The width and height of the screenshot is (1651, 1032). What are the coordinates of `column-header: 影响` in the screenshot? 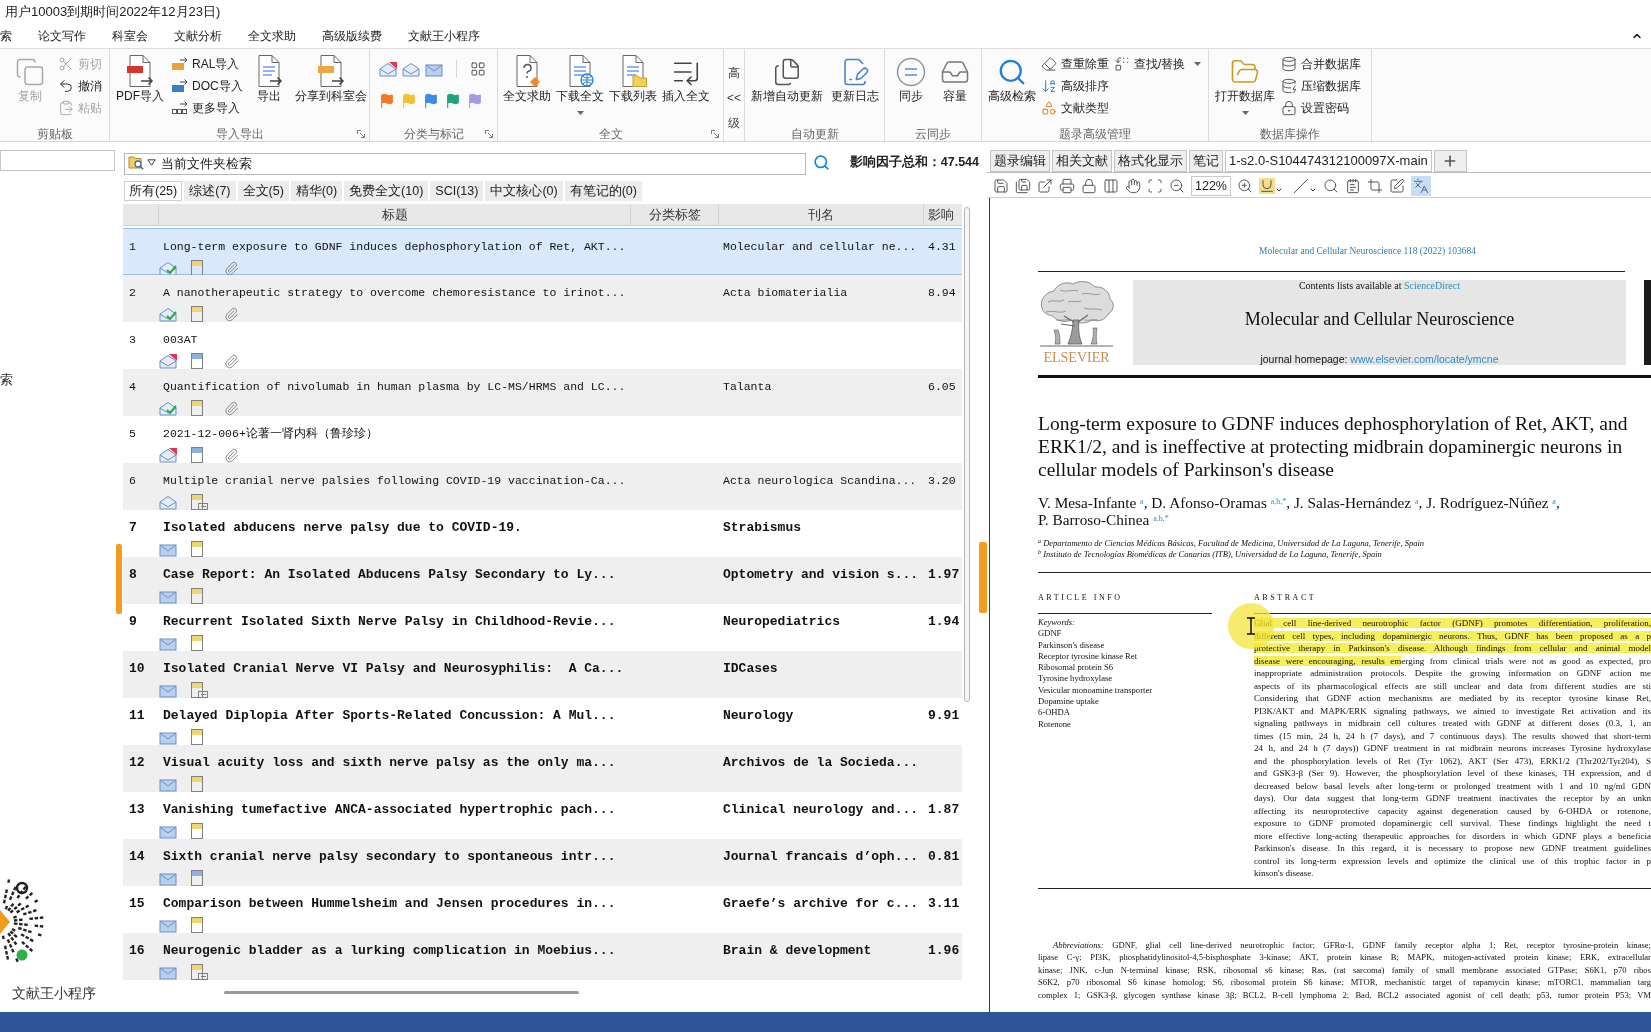 It's located at (941, 214).